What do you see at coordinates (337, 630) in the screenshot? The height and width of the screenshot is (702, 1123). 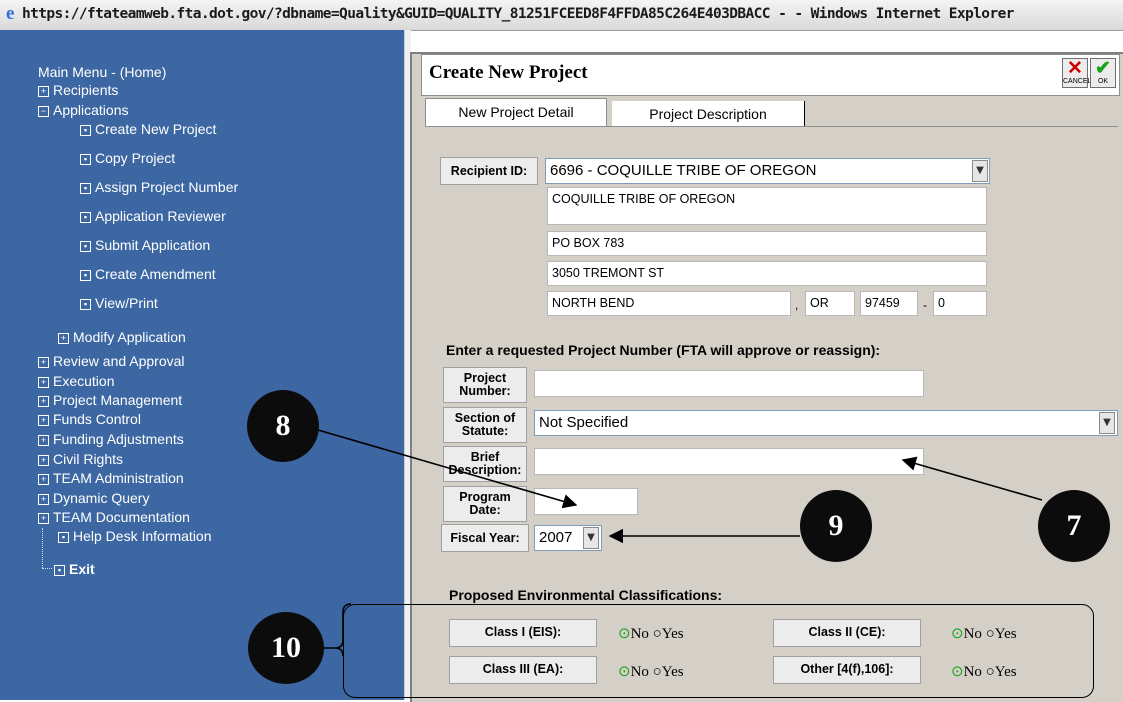 I see `arrow-10-brace` at bounding box center [337, 630].